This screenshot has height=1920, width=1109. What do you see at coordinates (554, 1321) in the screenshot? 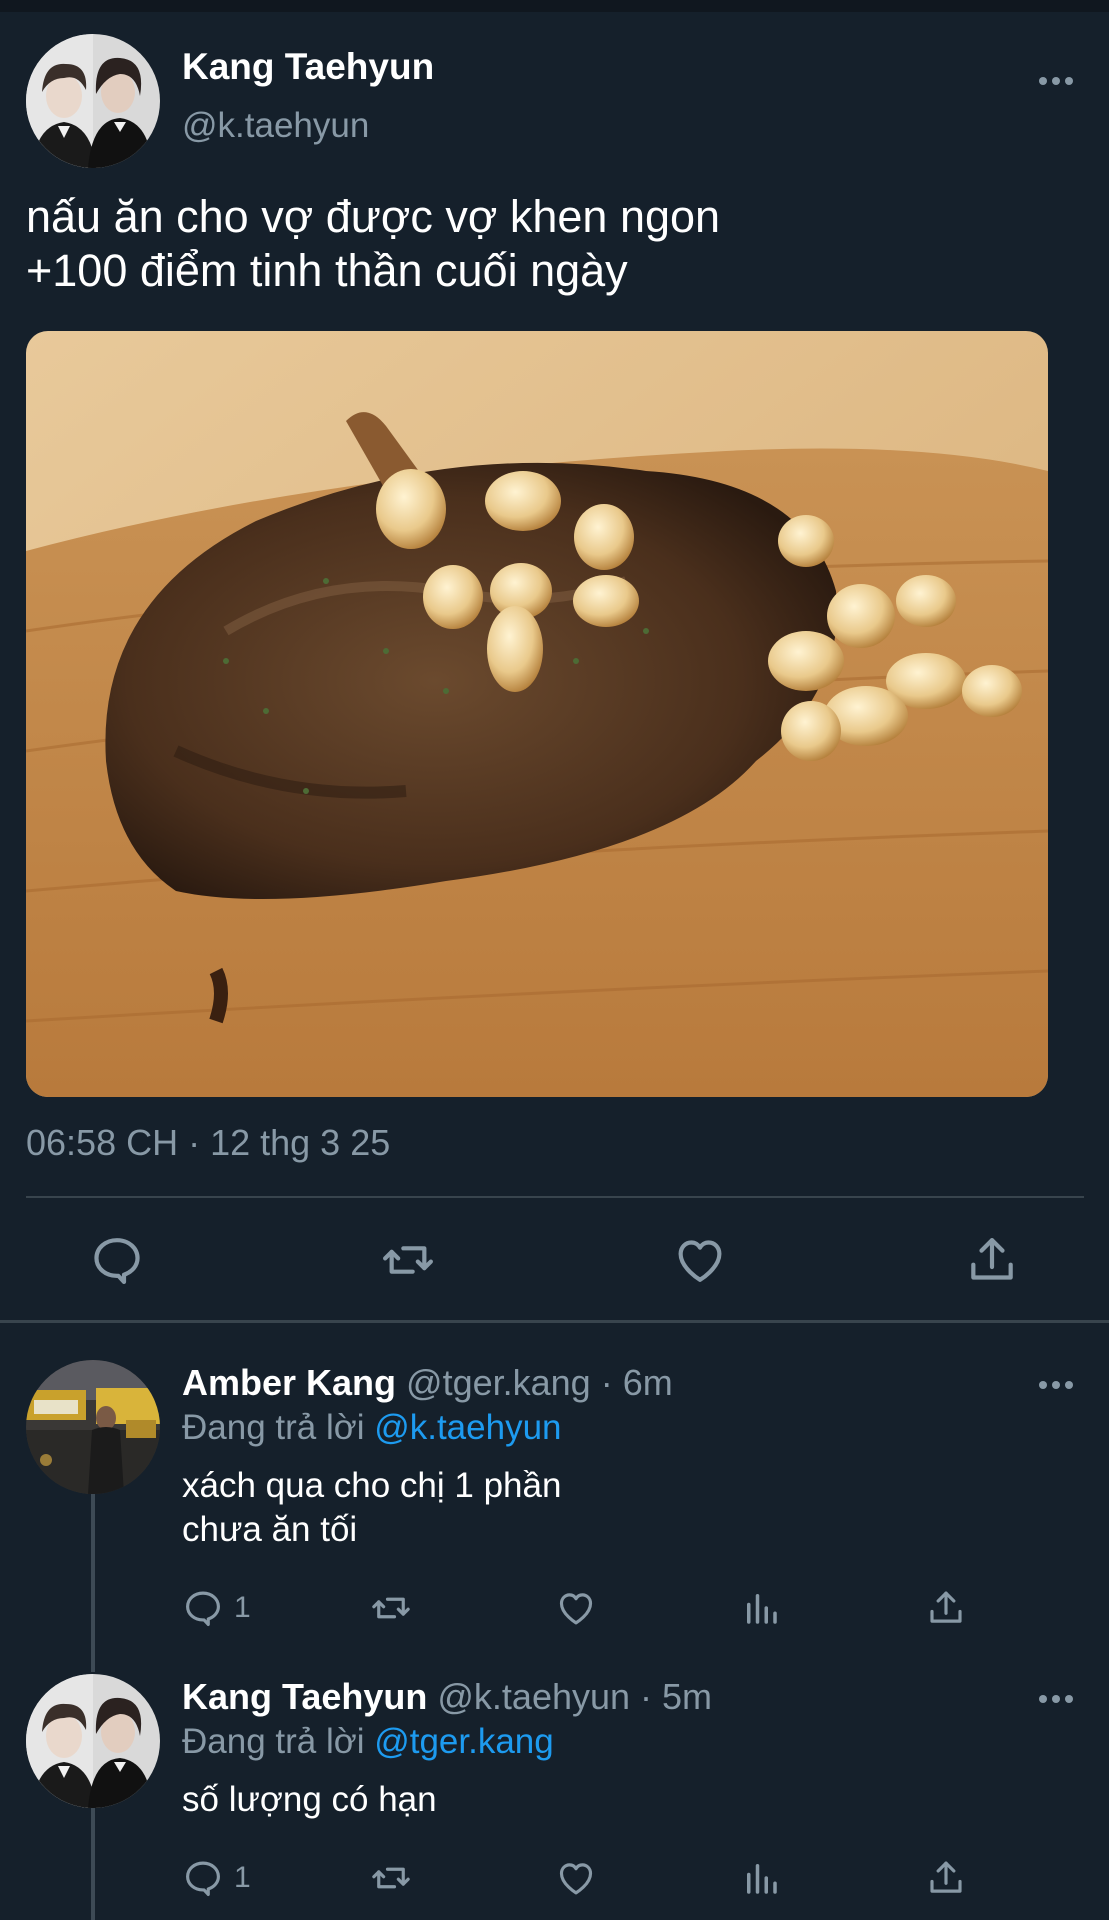
I see `section-separator` at bounding box center [554, 1321].